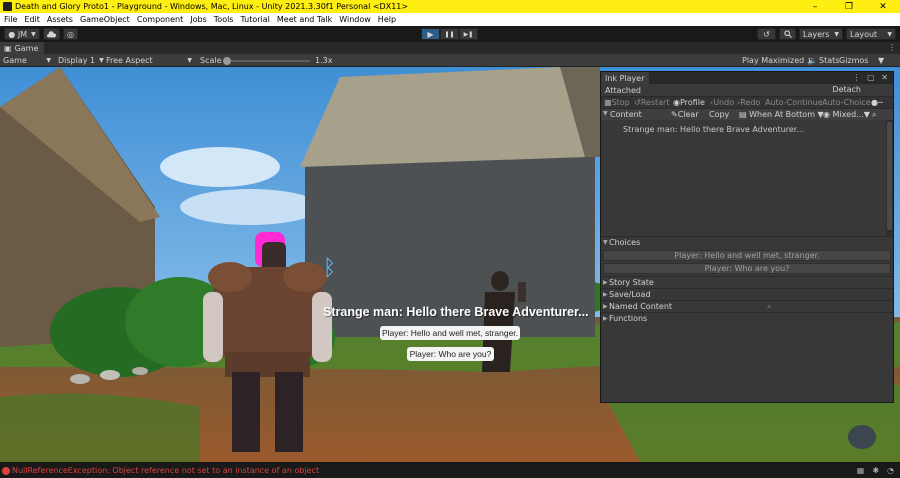 The height and width of the screenshot is (478, 900). I want to click on play-button: ▶, so click(430, 34).